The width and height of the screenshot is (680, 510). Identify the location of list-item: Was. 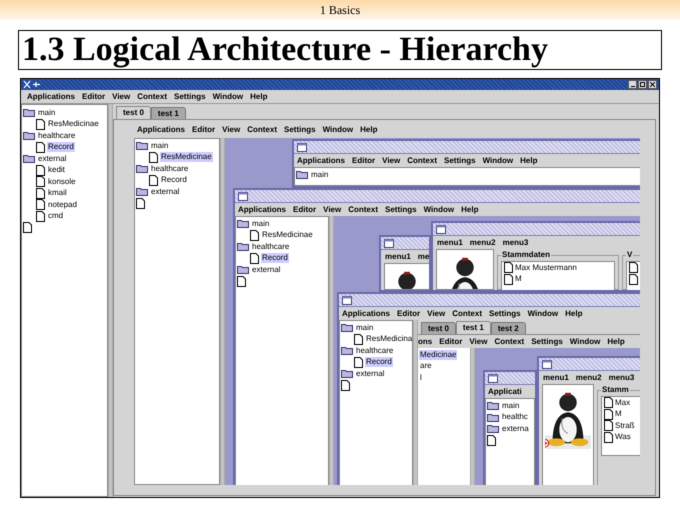
(623, 437).